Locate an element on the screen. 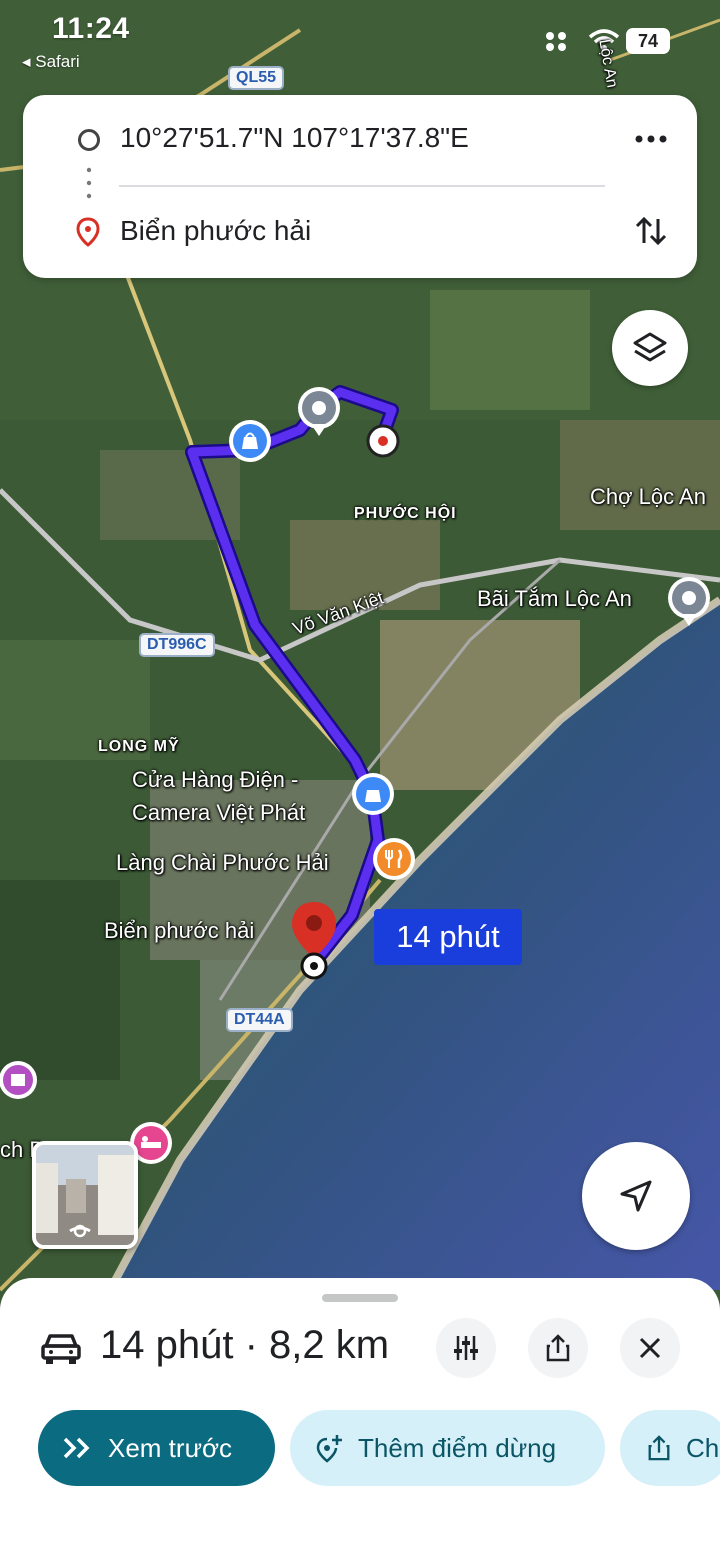 This screenshot has height=1559, width=720. road-shield-dt44a: DT44A is located at coordinates (259, 1020).